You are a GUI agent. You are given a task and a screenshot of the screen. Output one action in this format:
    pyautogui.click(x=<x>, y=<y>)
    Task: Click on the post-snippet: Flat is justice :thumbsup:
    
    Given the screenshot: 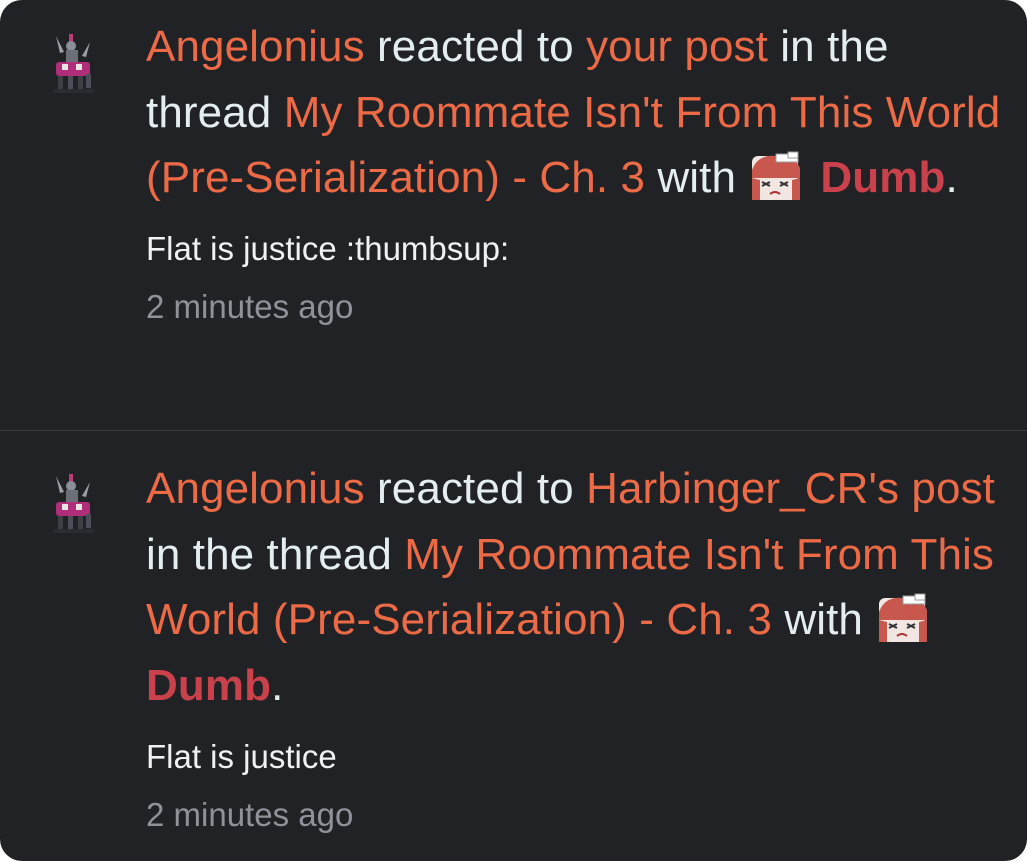 What is the action you would take?
    pyautogui.click(x=328, y=248)
    